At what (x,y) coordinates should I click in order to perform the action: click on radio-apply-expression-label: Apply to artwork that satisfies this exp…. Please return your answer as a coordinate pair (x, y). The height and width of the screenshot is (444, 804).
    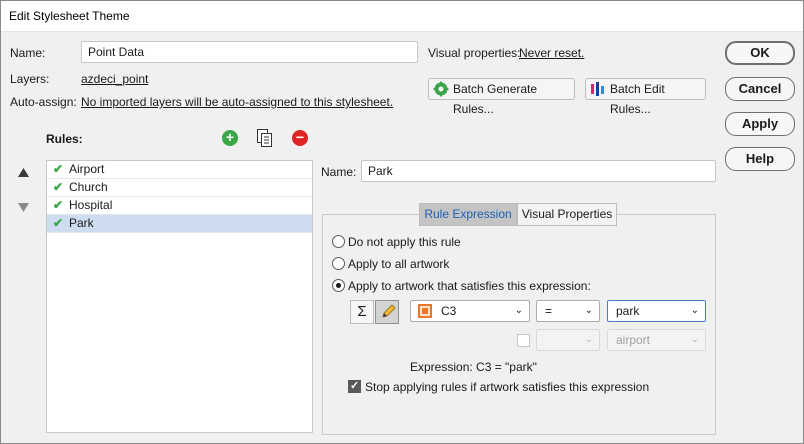
    Looking at the image, I should click on (469, 286).